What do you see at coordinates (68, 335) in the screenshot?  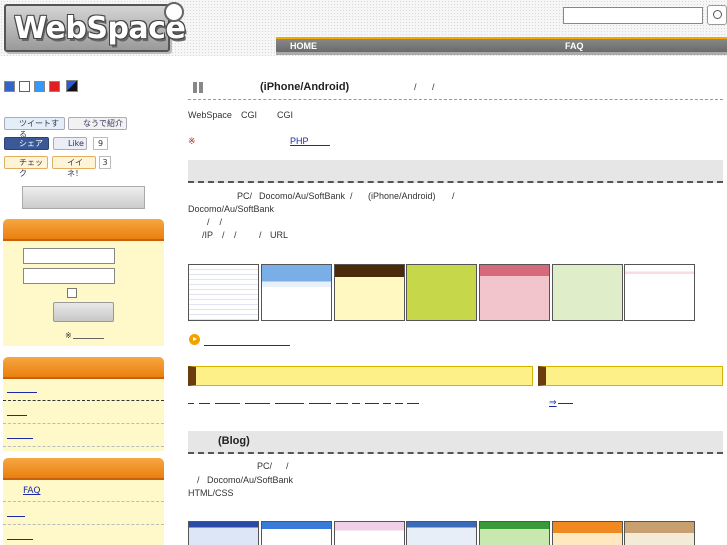 I see `login-note: ※` at bounding box center [68, 335].